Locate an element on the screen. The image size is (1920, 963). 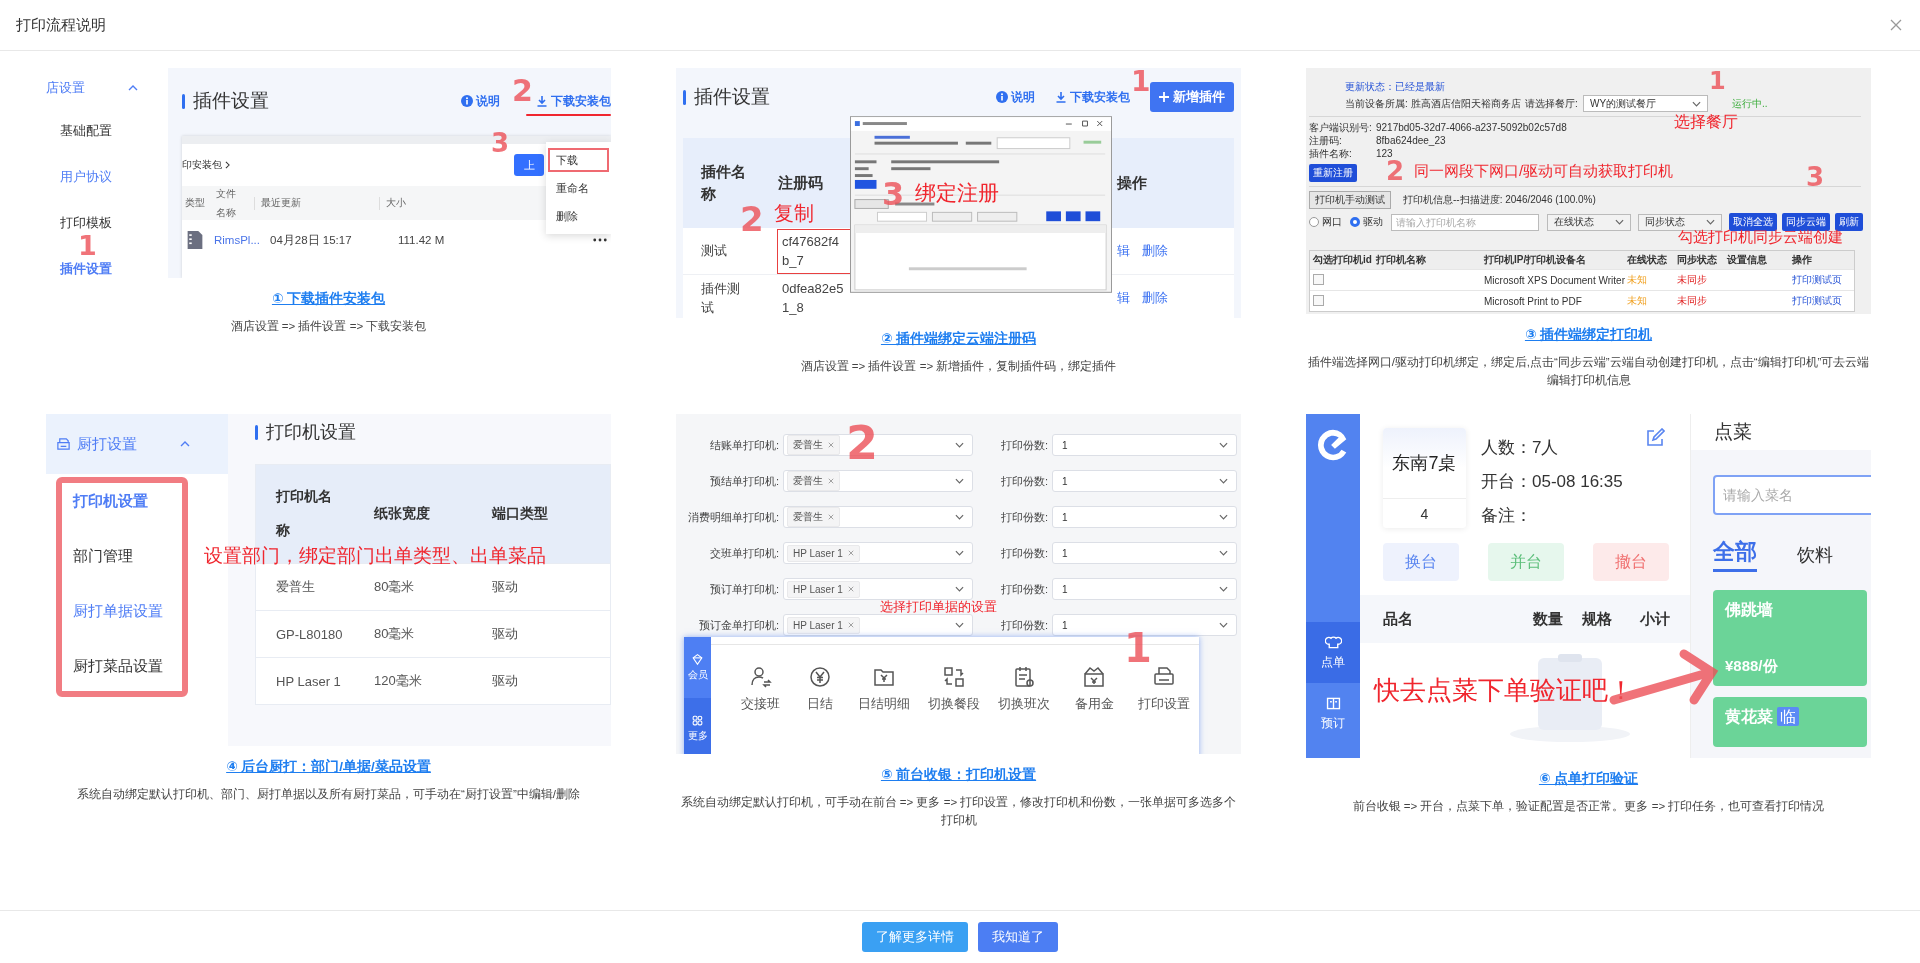
sidebar-item: 部门管理 is located at coordinates (103, 556).